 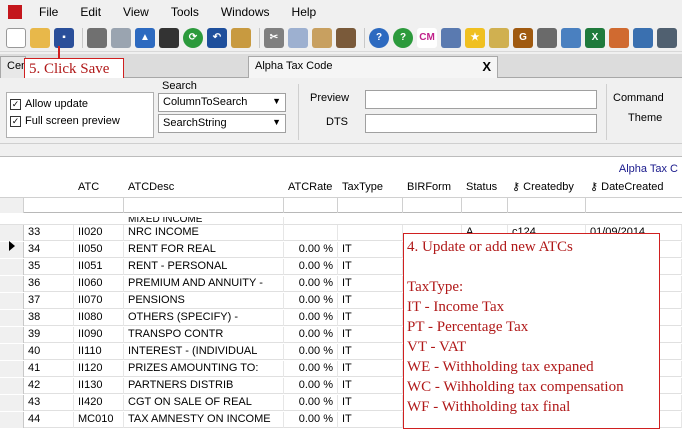 What do you see at coordinates (151, 187) in the screenshot?
I see `column-header-atcdesc: ATCDesc` at bounding box center [151, 187].